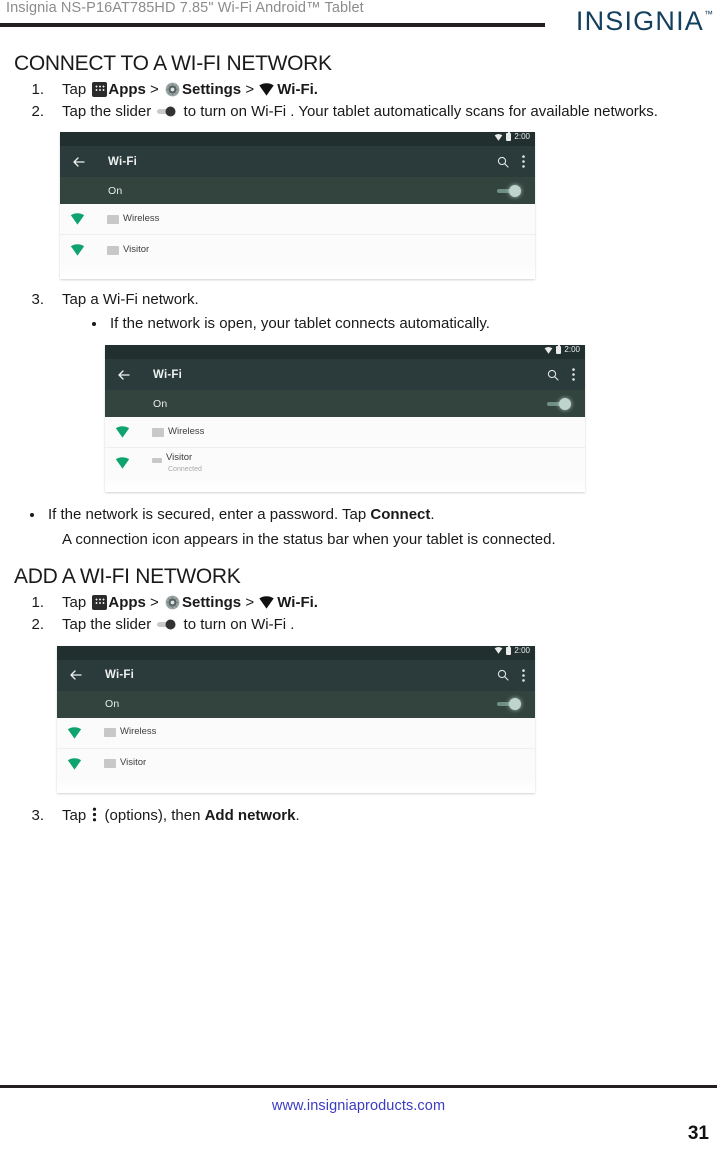 This screenshot has height=1153, width=717. Describe the element at coordinates (237, 625) in the screenshot. I see `step-text-post: to turn on Wi-Fi .` at that location.